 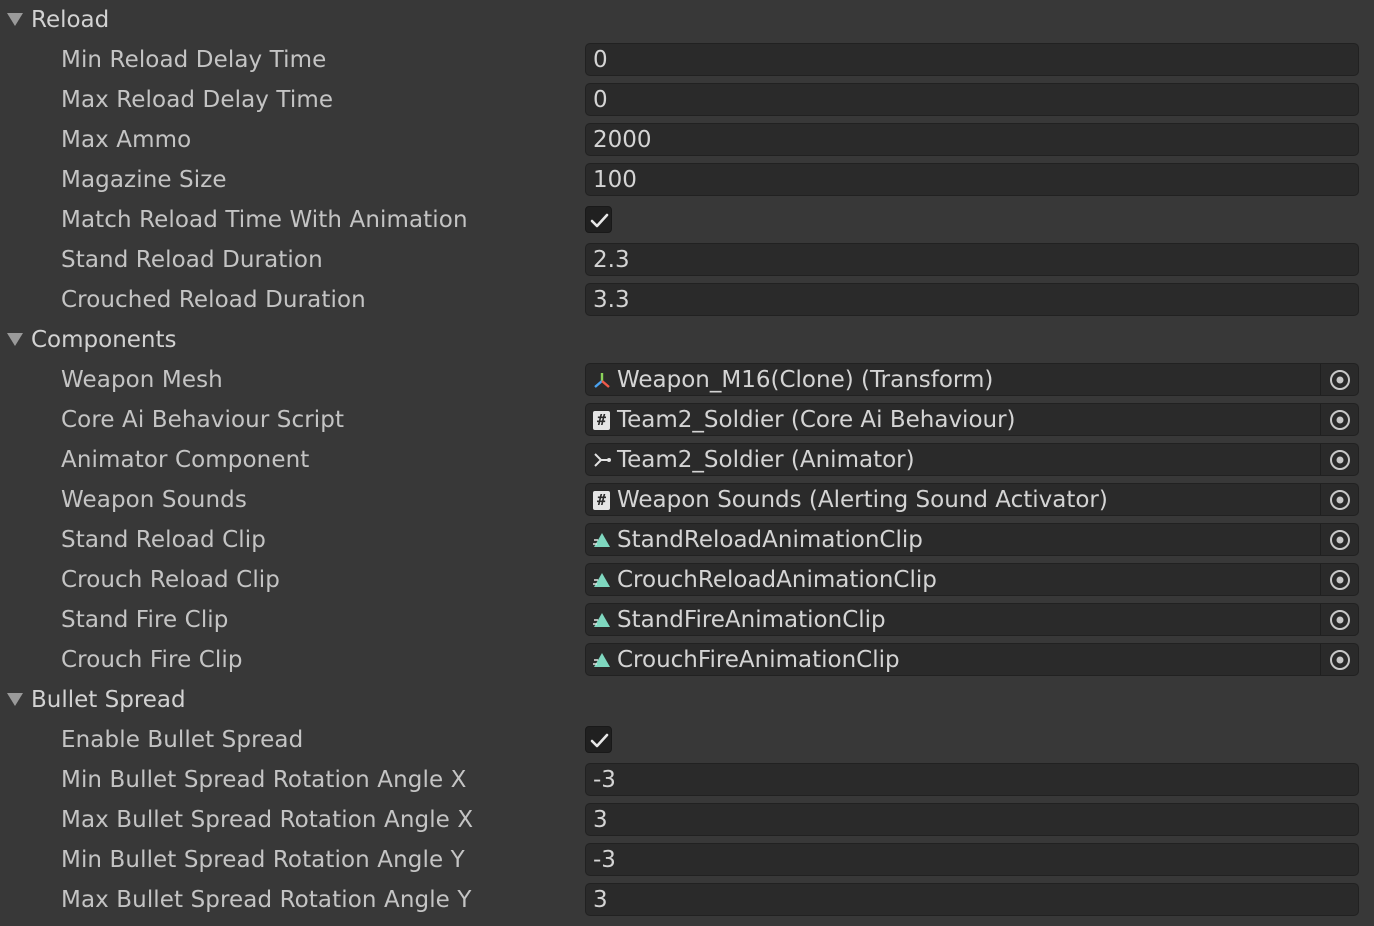 I want to click on property-row-min-bullet-spread-rotation-angle-y: Min Bullet Spread Rotation Angle Y -3, so click(x=687, y=860).